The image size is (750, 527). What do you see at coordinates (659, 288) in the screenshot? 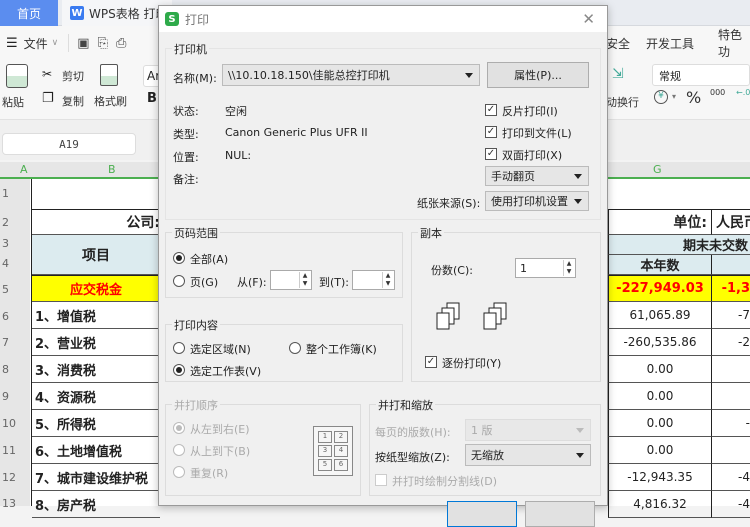
I see `cell-tax-payable-year: -227,949.03` at bounding box center [659, 288].